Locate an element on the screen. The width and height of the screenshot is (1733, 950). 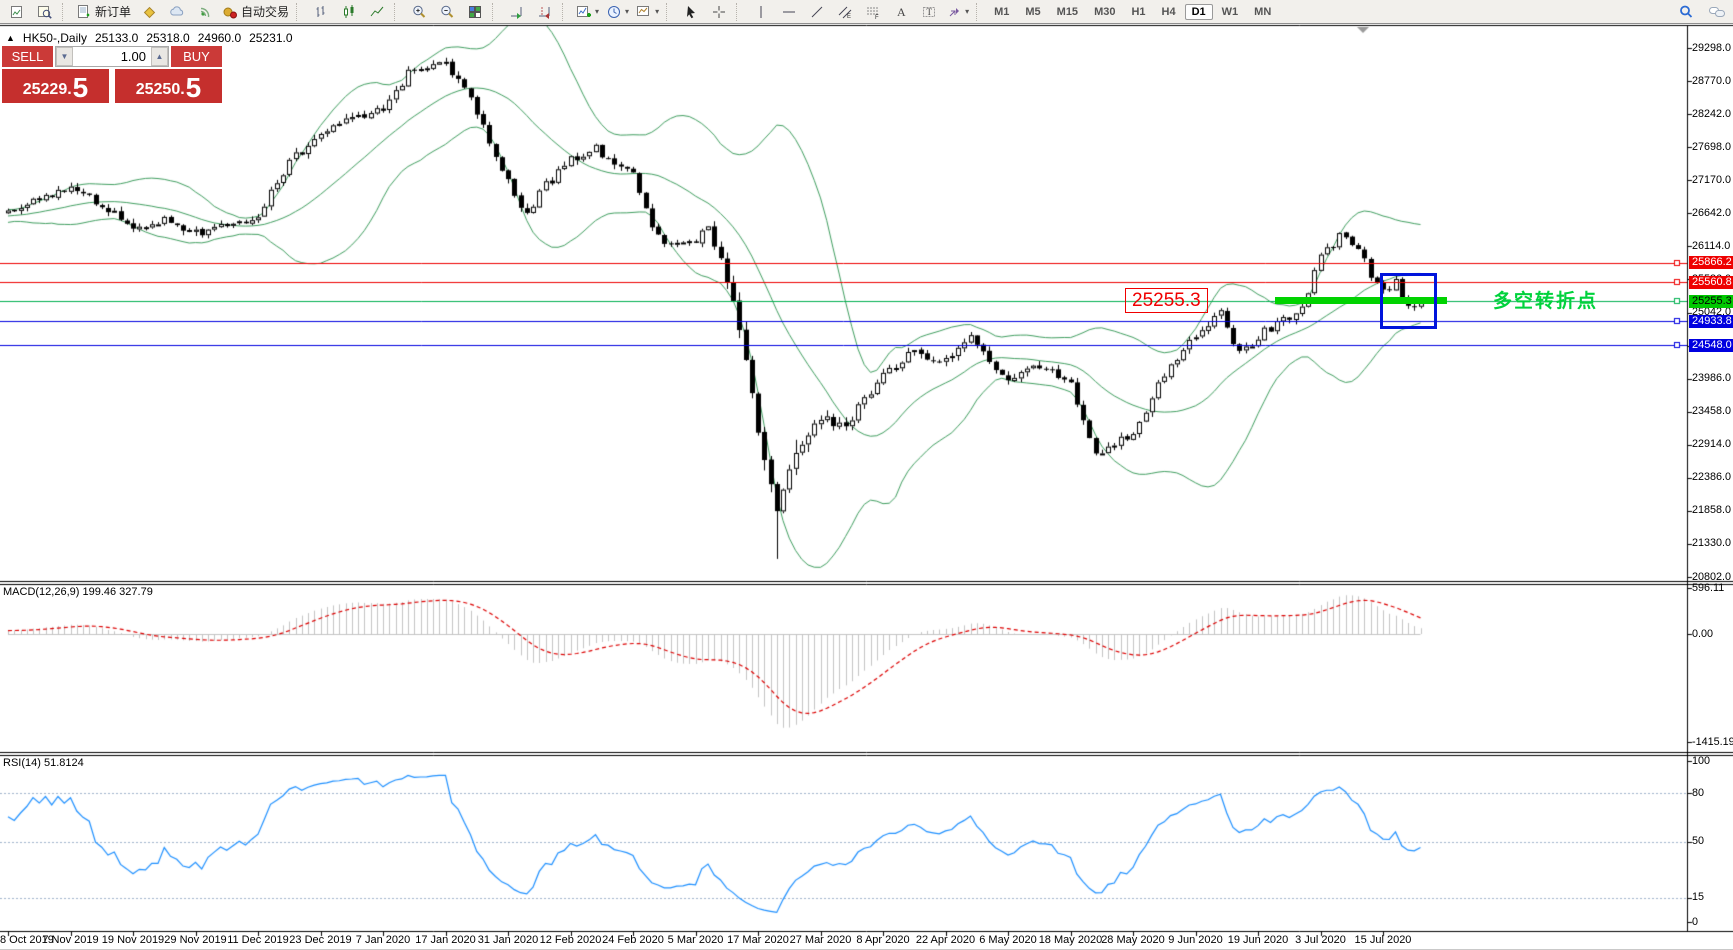
horizontal-line-icon is located at coordinates (788, 11).